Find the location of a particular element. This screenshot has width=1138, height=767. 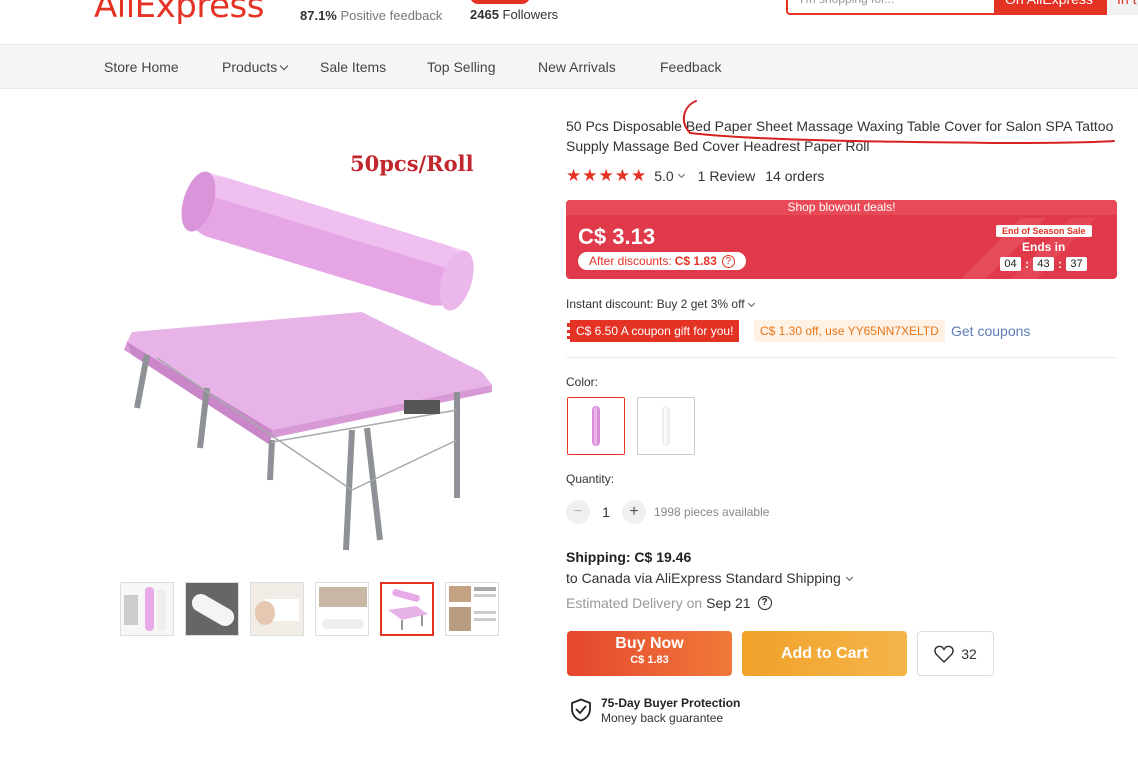

pieces-available: 1998 pieces available is located at coordinates (712, 512).